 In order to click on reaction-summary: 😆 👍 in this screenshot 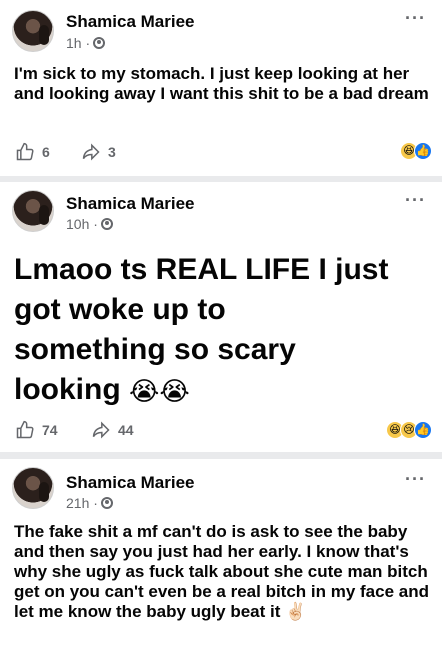, I will do `click(416, 151)`.